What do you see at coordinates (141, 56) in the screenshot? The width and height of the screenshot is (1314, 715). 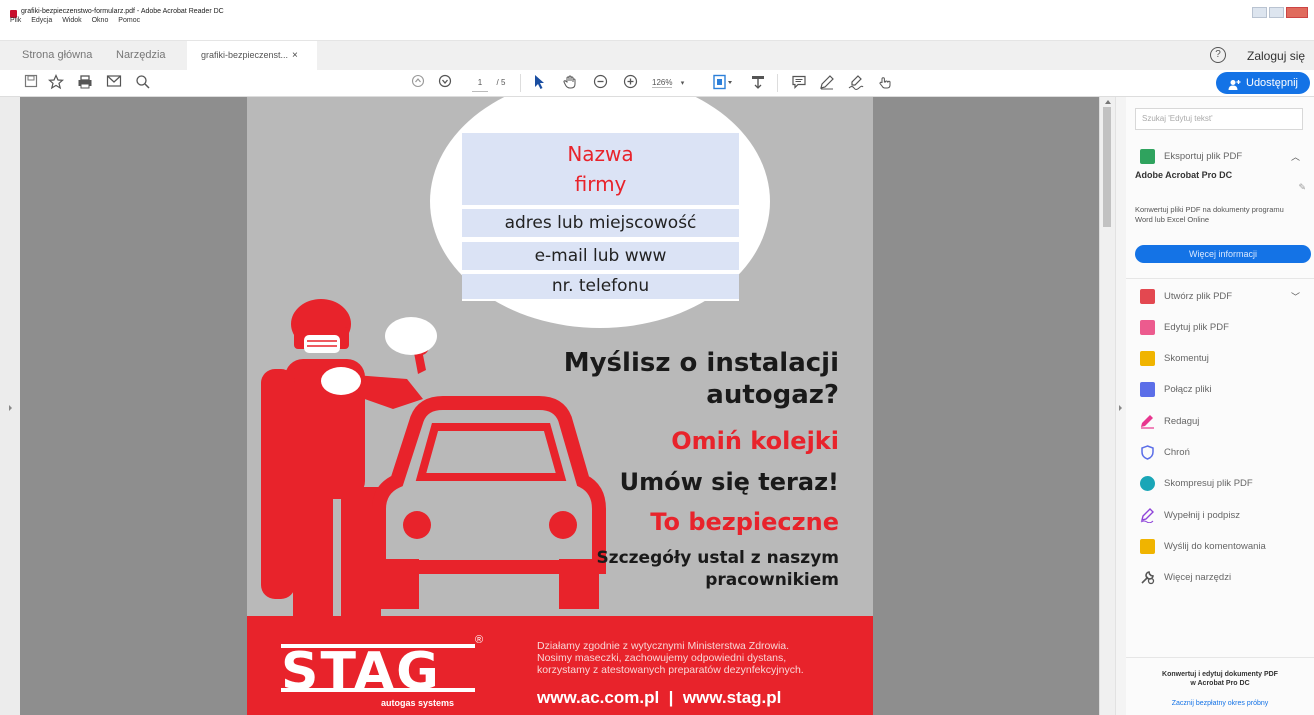 I see `tab-tools: Narzędzia` at bounding box center [141, 56].